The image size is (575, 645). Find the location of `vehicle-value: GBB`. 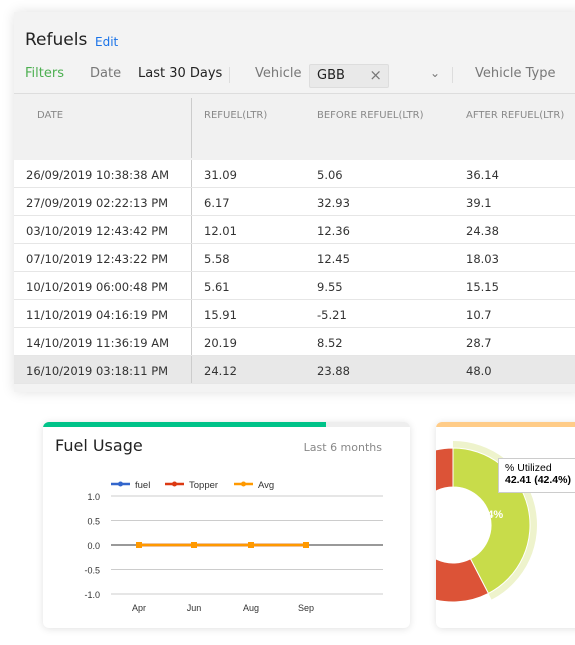

vehicle-value: GBB is located at coordinates (331, 75).